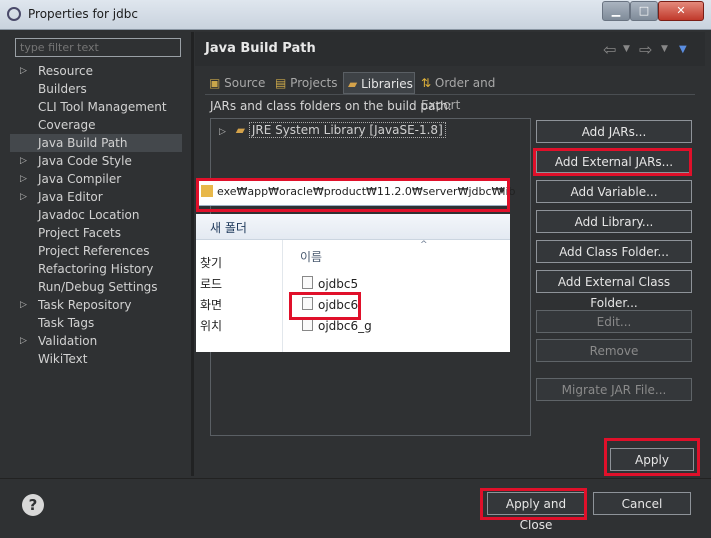 The image size is (711, 538). I want to click on file-item: ojdbc6_g, so click(337, 325).